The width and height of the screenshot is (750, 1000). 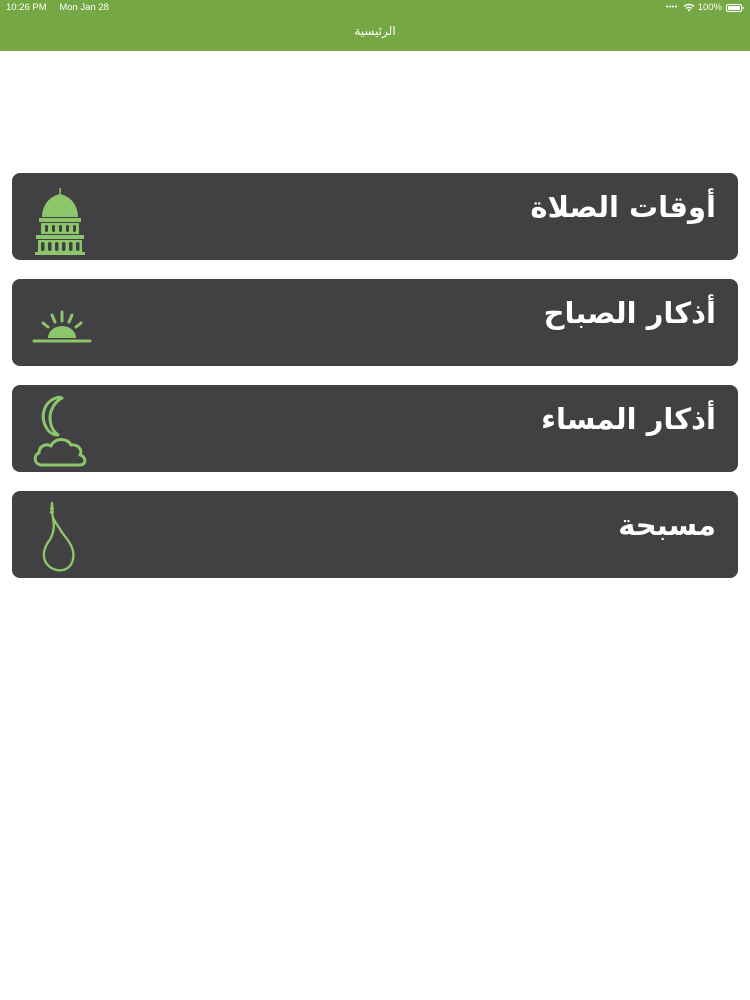 What do you see at coordinates (375, 7) in the screenshot?
I see `status-bar: 10:26 PM Mon Jan 28 •••• 100%` at bounding box center [375, 7].